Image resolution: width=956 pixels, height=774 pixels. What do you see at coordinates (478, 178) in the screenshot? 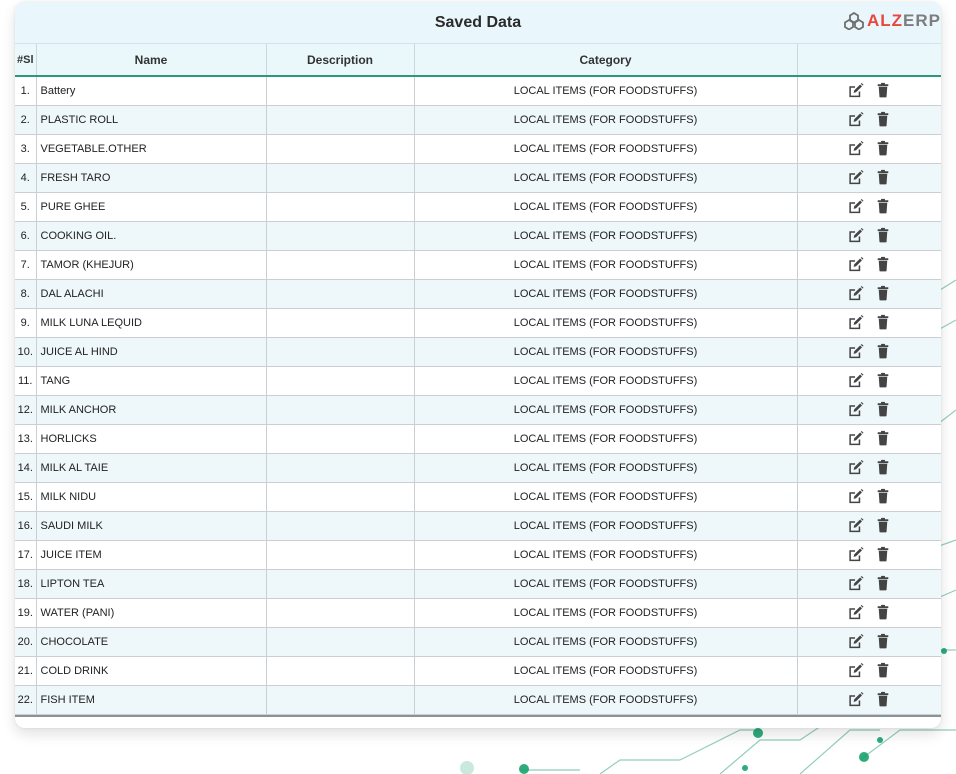
I see `table-row: 4. FRESH TARO LOCAL ITEMS (FOR FOODSTUFFS)` at bounding box center [478, 178].